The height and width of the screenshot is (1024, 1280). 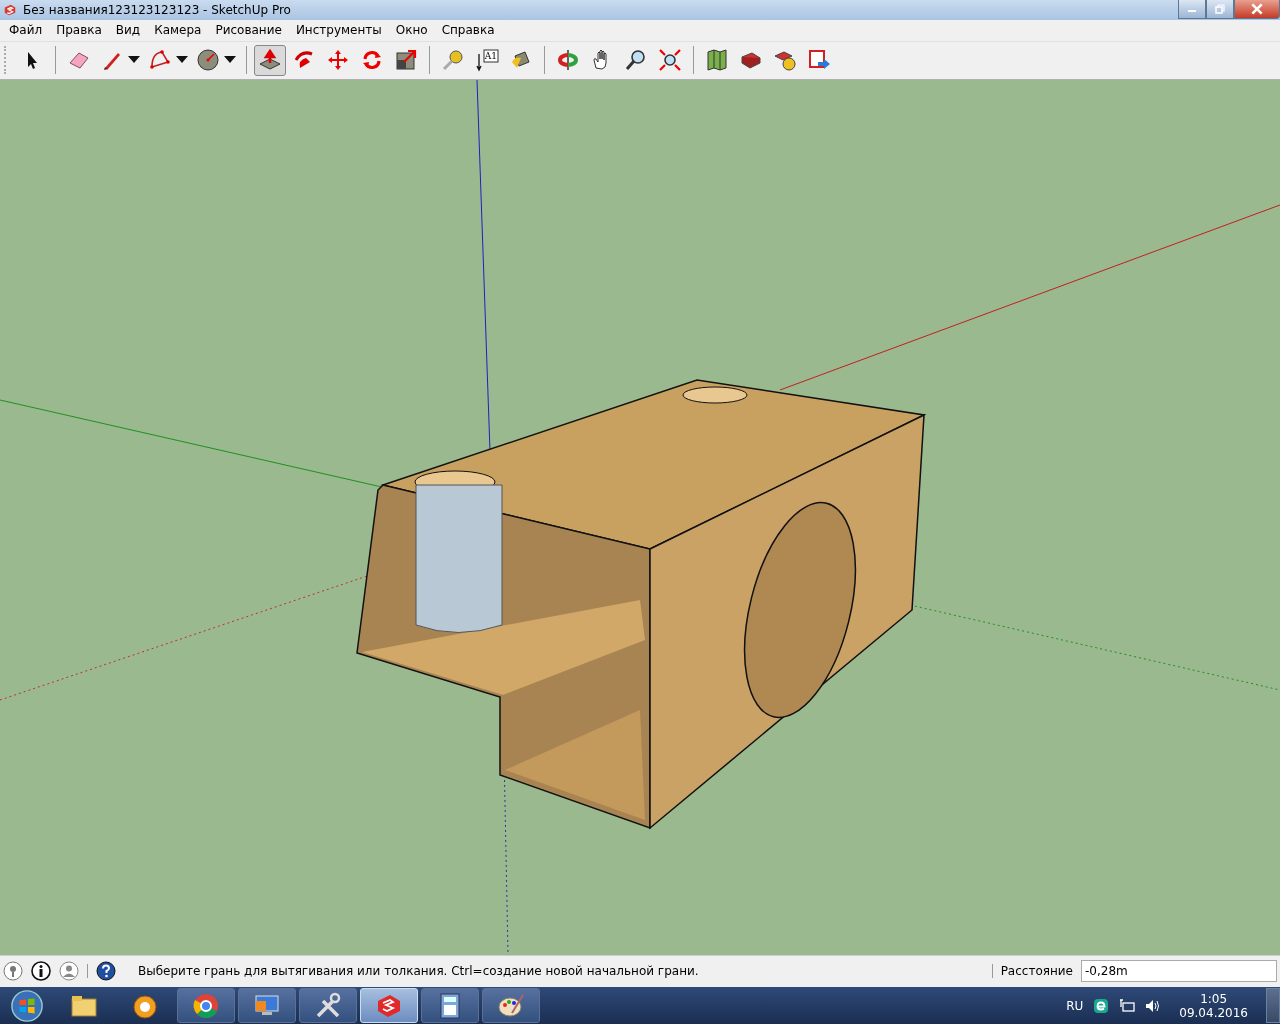 What do you see at coordinates (208, 60) in the screenshot?
I see `circle-icon` at bounding box center [208, 60].